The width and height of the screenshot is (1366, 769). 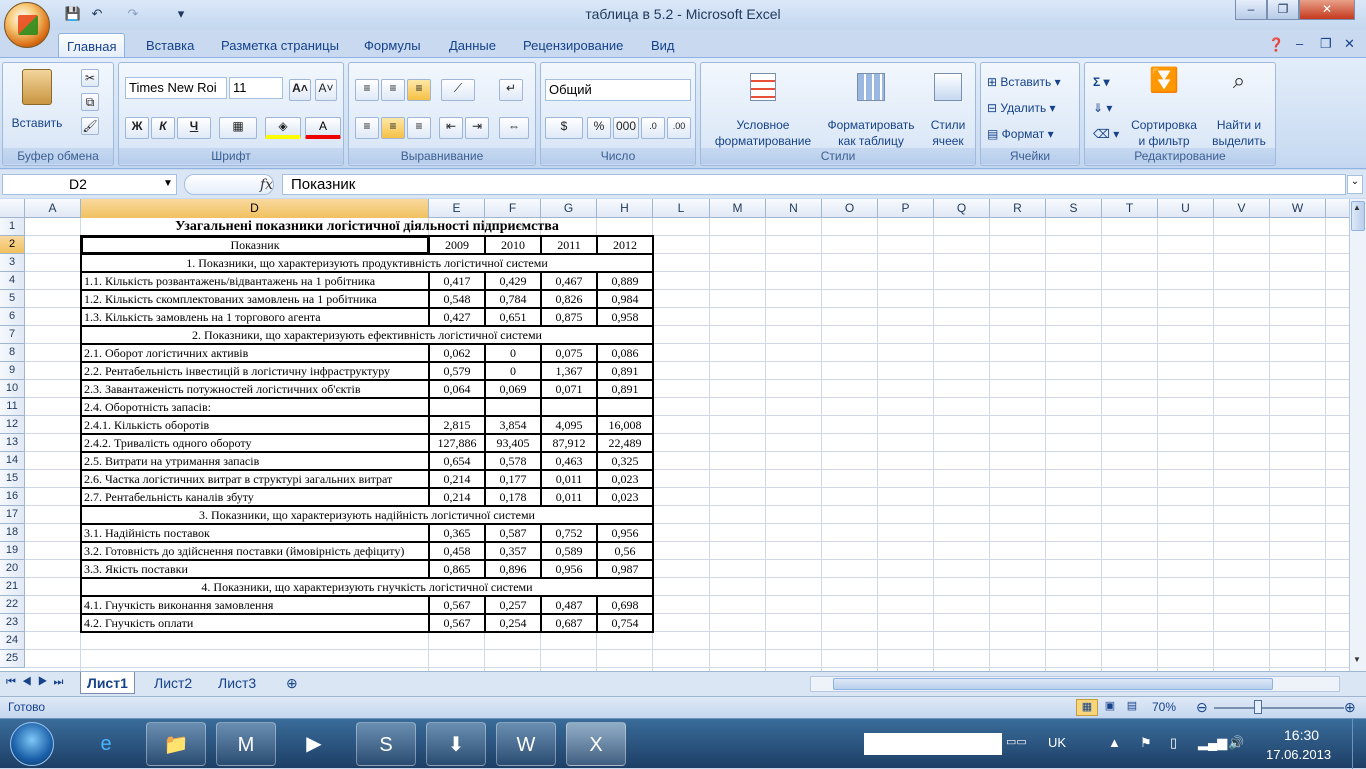 What do you see at coordinates (97, 15) in the screenshot?
I see `undo-icon: ↶` at bounding box center [97, 15].